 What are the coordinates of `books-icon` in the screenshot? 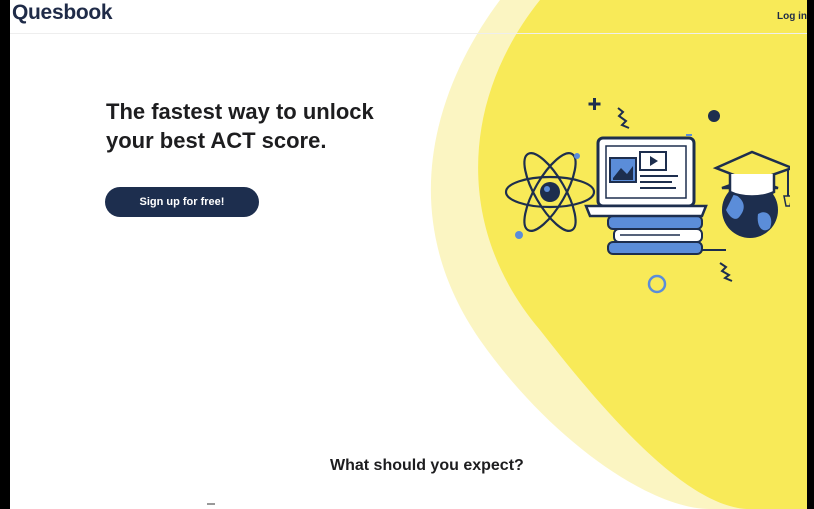 It's located at (666, 235).